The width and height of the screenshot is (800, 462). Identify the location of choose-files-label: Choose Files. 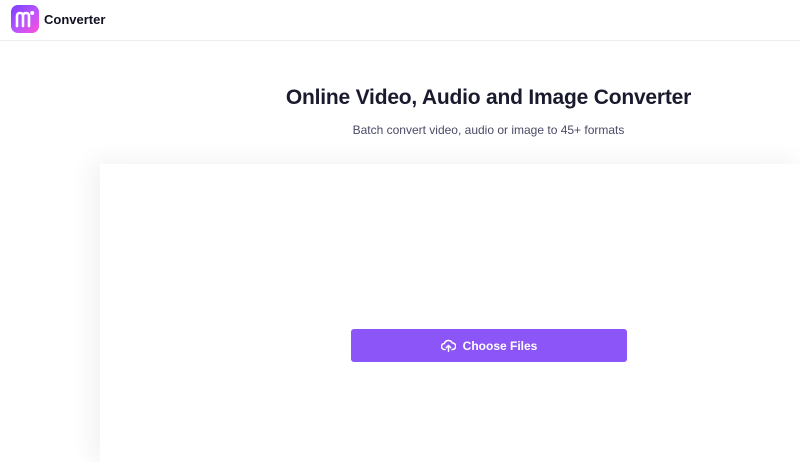
(500, 345).